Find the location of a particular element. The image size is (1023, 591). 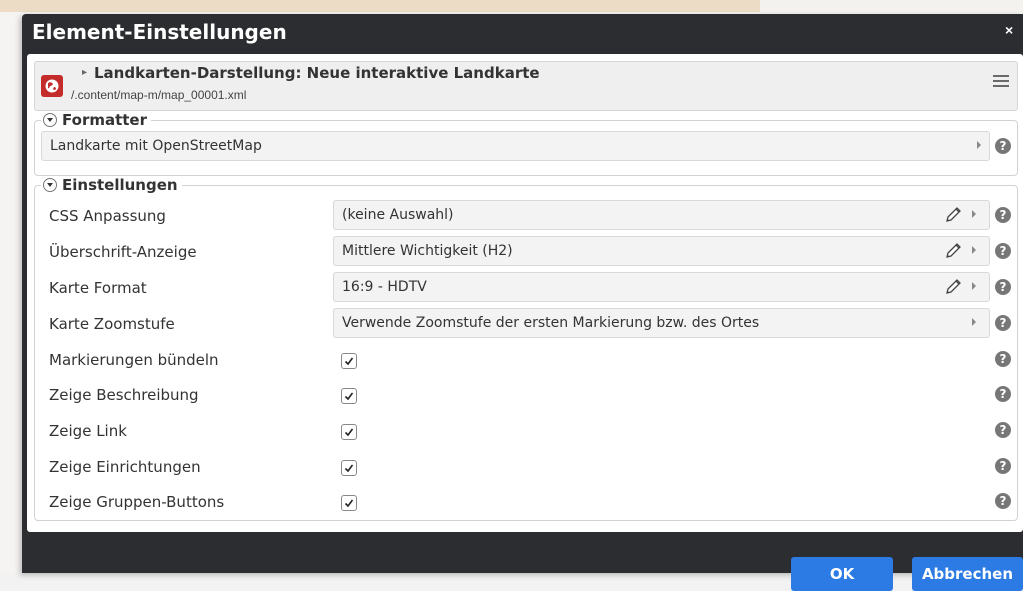

ok-button: OK is located at coordinates (842, 574).